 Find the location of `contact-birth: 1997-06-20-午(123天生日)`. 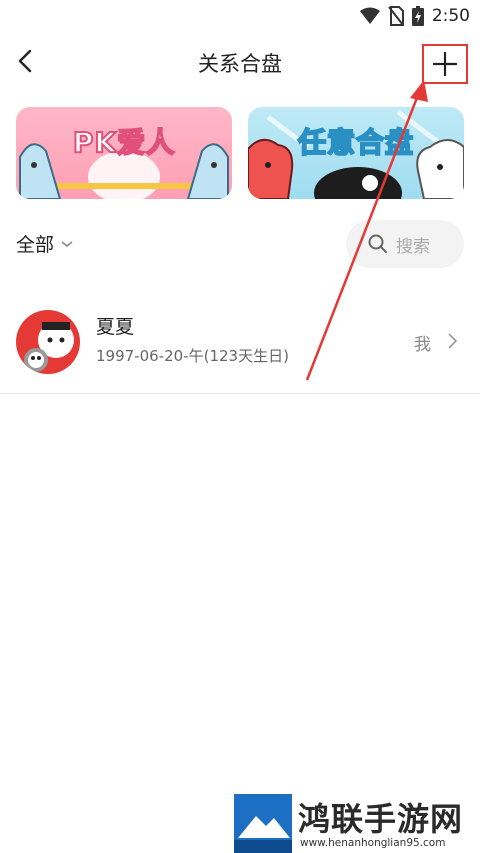

contact-birth: 1997-06-20-午(123天生日) is located at coordinates (192, 356).